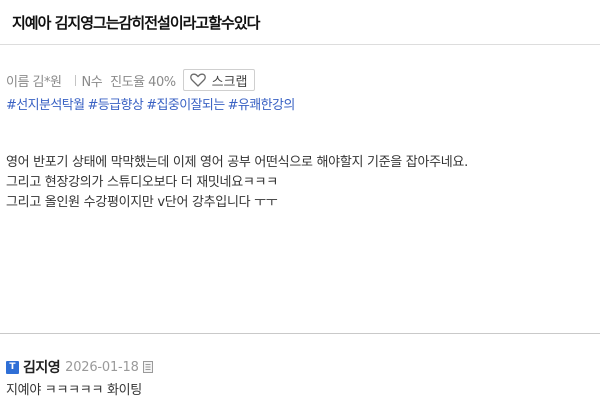 Image resolution: width=600 pixels, height=413 pixels. I want to click on hashtag-list: #선지분석탁월 #등급향상 #집중이잘되는 #유쾌한강의, so click(150, 103).